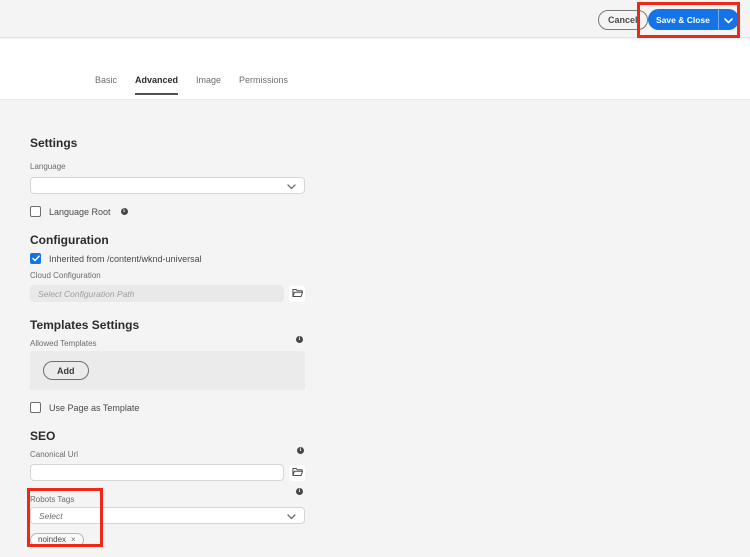  Describe the element at coordinates (43, 436) in the screenshot. I see `seo-section-title: SEO` at that location.